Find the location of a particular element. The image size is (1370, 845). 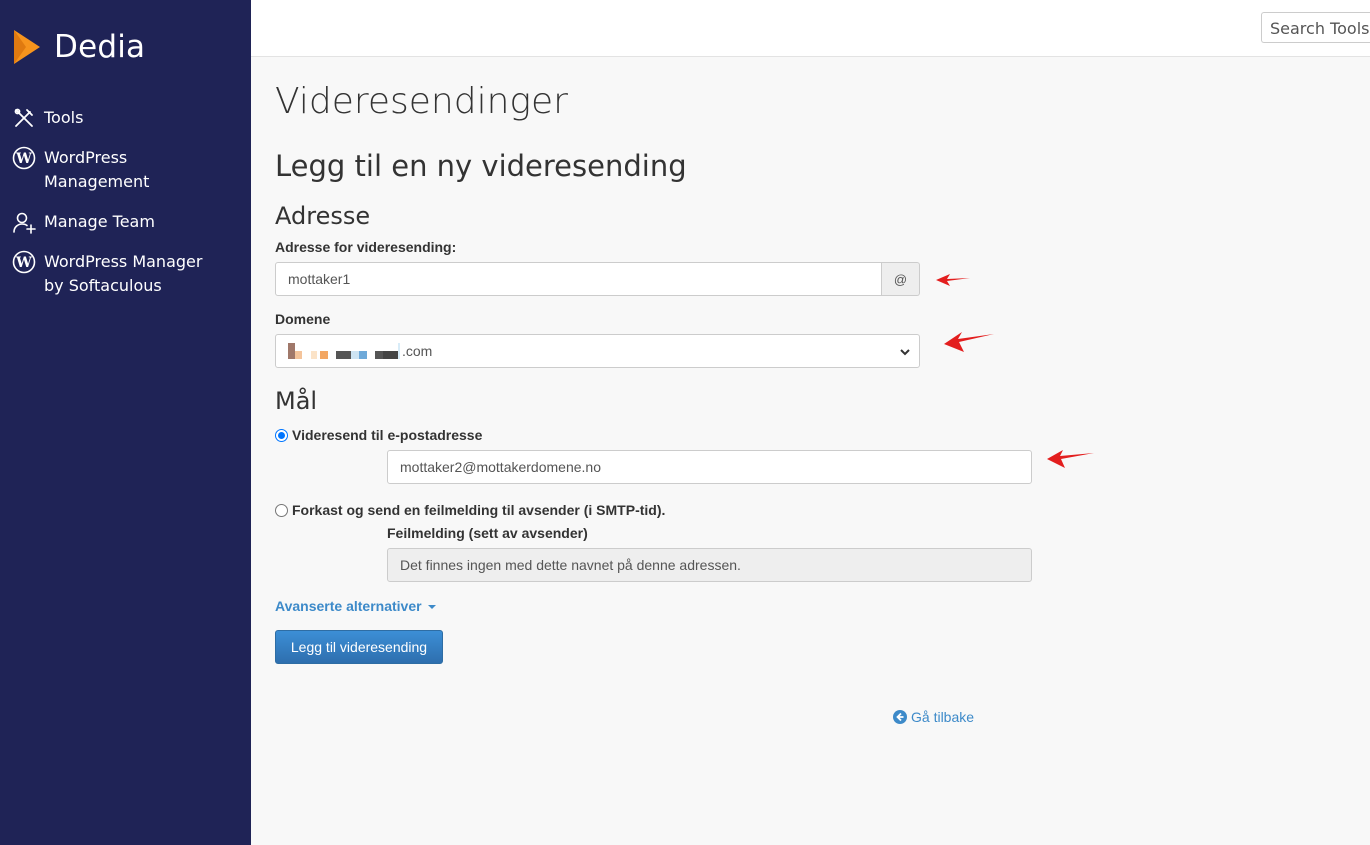

advanced-options-link: Avanserte alternativer is located at coordinates (356, 606).